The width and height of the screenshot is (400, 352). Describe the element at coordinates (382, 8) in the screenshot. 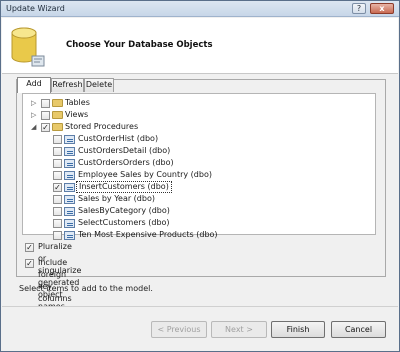

I see `close-button: x` at that location.